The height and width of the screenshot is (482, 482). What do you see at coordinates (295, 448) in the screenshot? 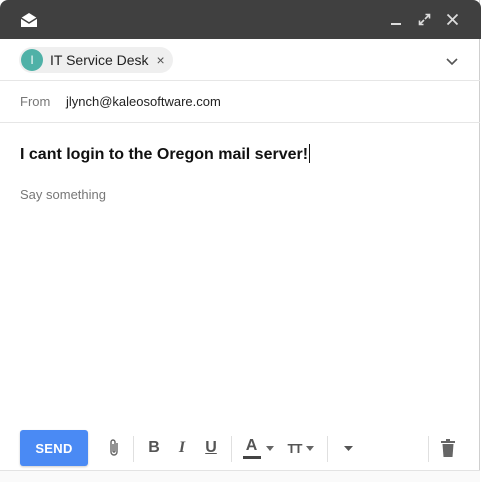
I see `font-size-label: TT` at bounding box center [295, 448].